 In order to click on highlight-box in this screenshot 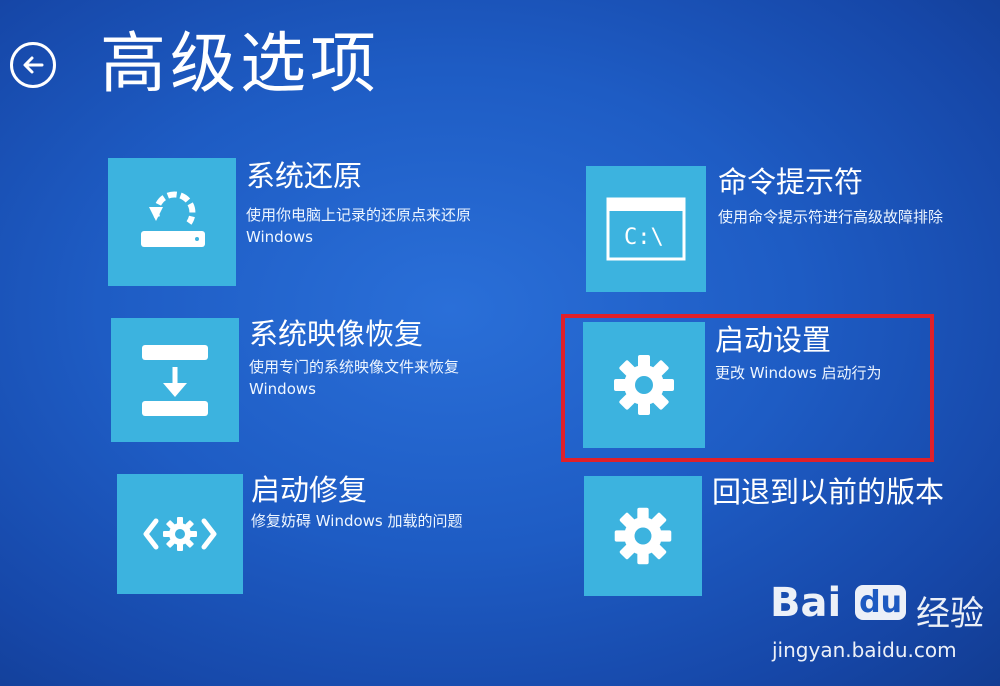, I will do `click(747, 388)`.